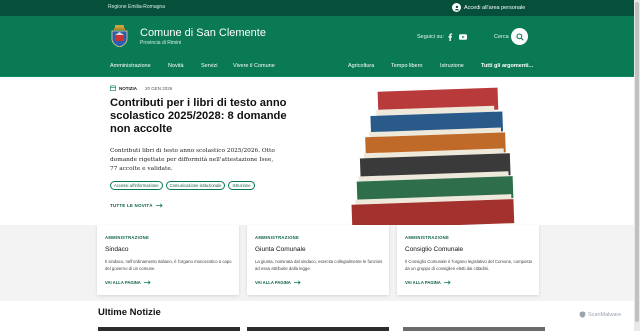 This screenshot has width=640, height=331. I want to click on youtube-icon, so click(463, 37).